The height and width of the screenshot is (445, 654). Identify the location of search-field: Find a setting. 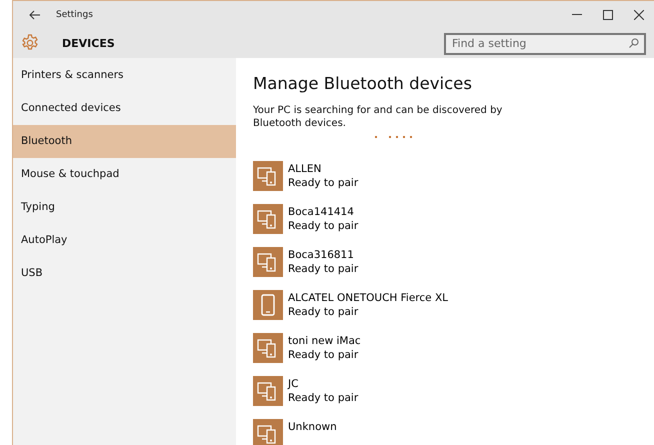
(545, 43).